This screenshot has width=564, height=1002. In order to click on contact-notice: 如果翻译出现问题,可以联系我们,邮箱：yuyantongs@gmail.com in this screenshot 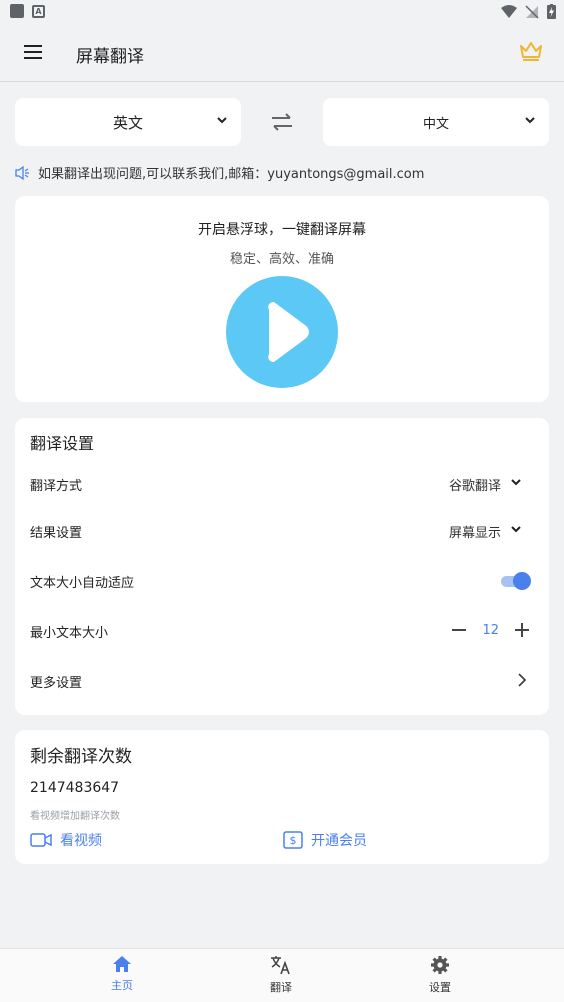, I will do `click(219, 172)`.